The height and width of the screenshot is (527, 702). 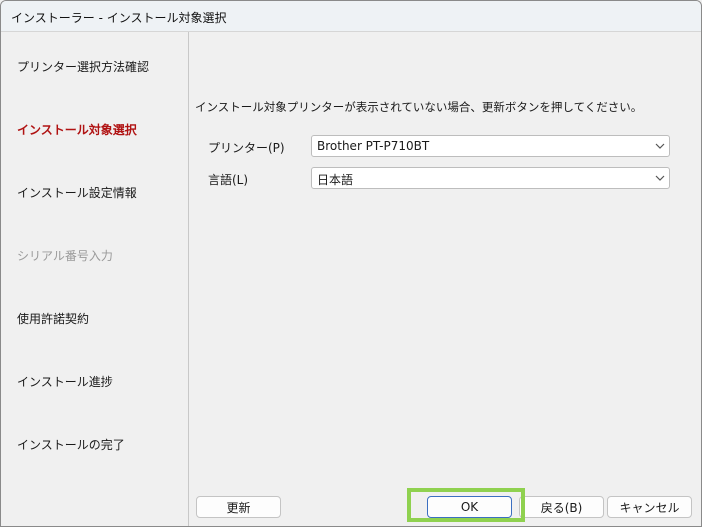 What do you see at coordinates (335, 180) in the screenshot?
I see `language-dropdown-value: 日本語` at bounding box center [335, 180].